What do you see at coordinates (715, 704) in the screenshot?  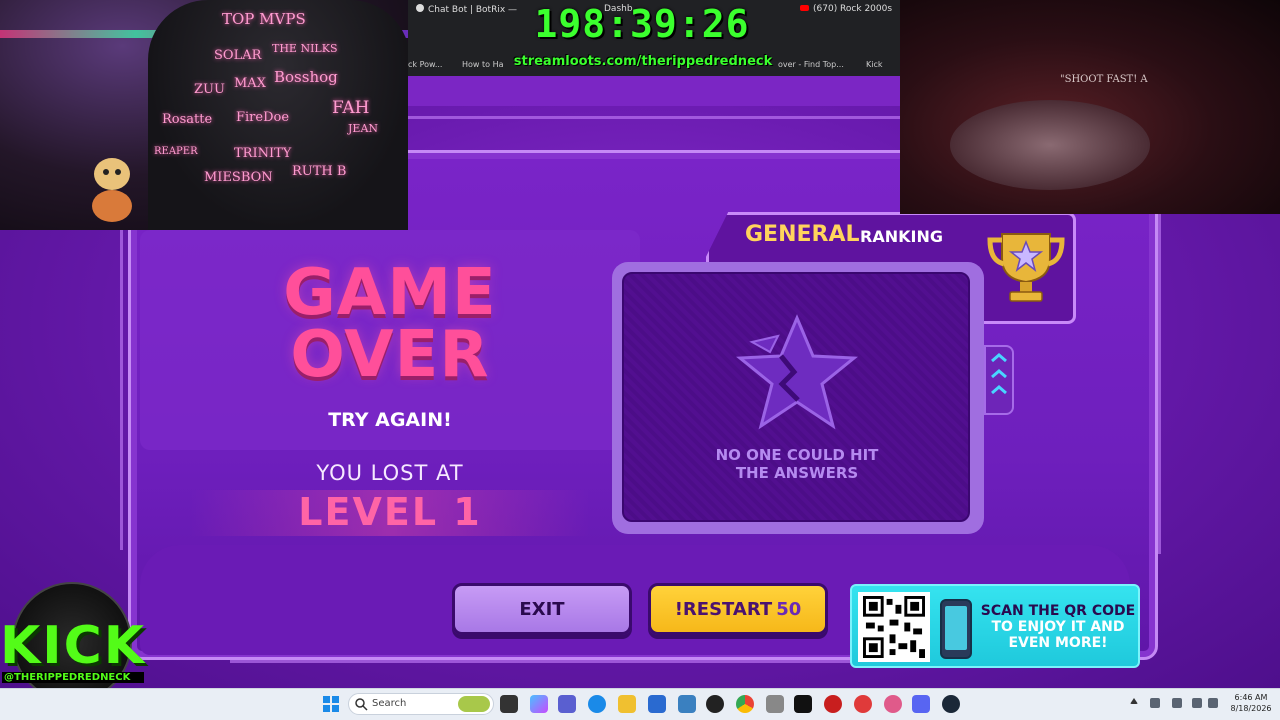 I see `obs-icon` at bounding box center [715, 704].